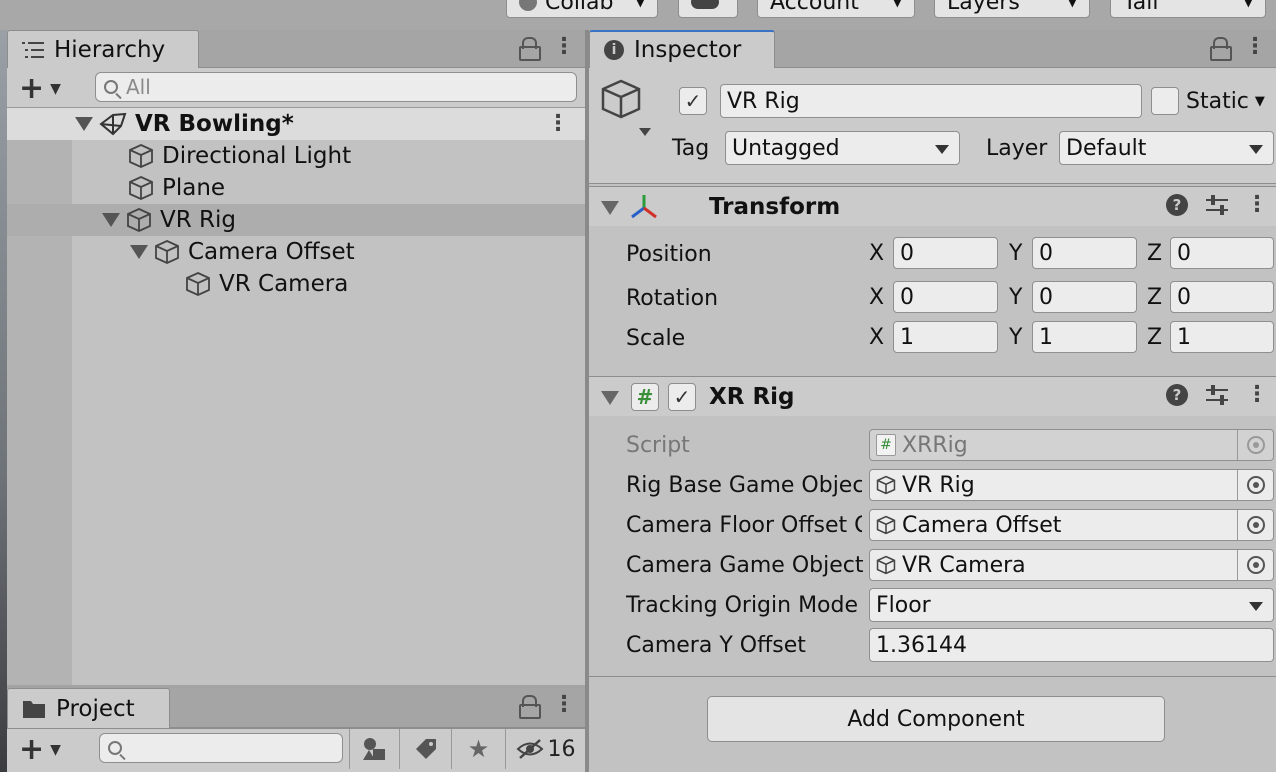 Image resolution: width=1276 pixels, height=772 pixels. I want to click on list-item: VR Rig, so click(296, 220).